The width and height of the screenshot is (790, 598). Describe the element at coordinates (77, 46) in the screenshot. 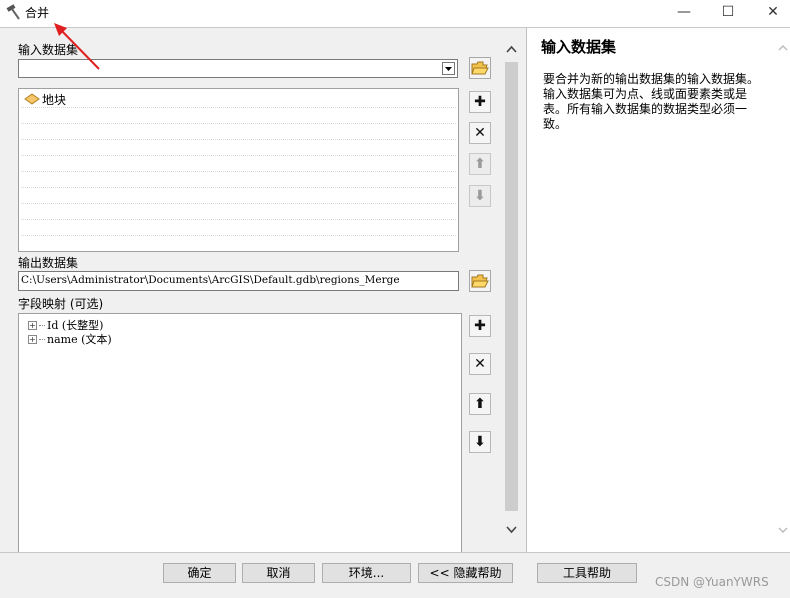

I see `annotation-arrow-icon` at that location.